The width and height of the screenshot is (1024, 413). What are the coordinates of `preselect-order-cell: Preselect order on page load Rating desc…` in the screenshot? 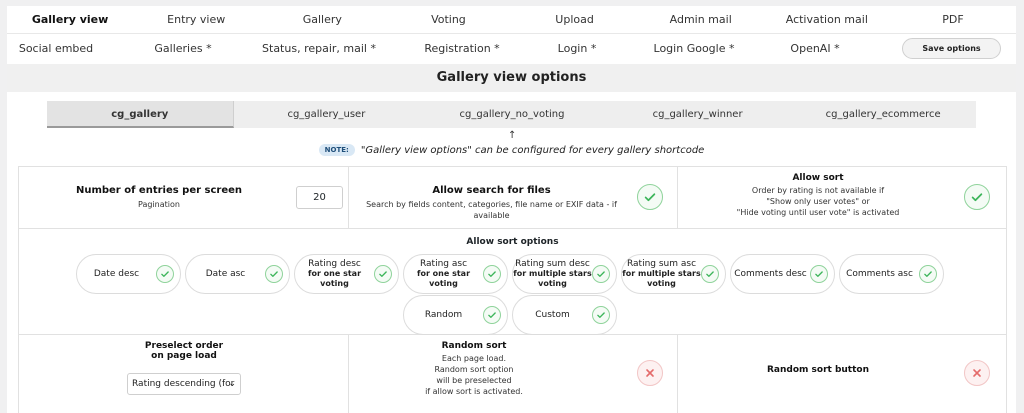 It's located at (184, 374).